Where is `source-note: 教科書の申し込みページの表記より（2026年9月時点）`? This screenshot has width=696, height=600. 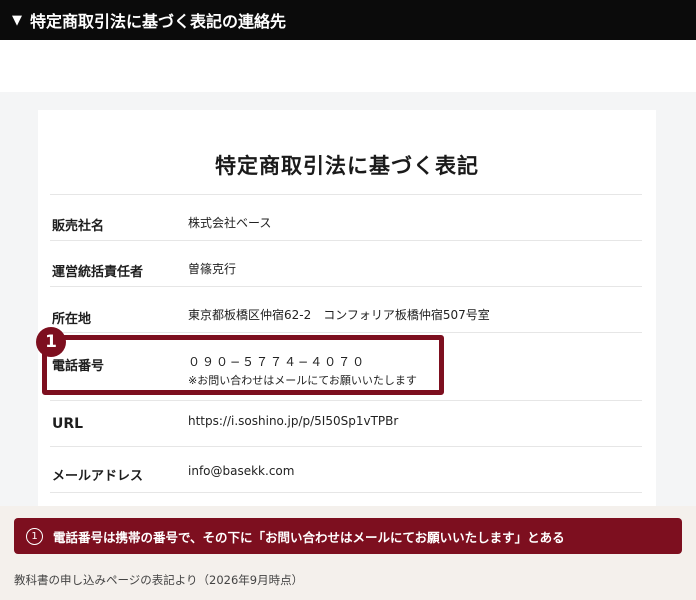
source-note: 教科書の申し込みページの表記より（2026年9月時点） is located at coordinates (159, 580).